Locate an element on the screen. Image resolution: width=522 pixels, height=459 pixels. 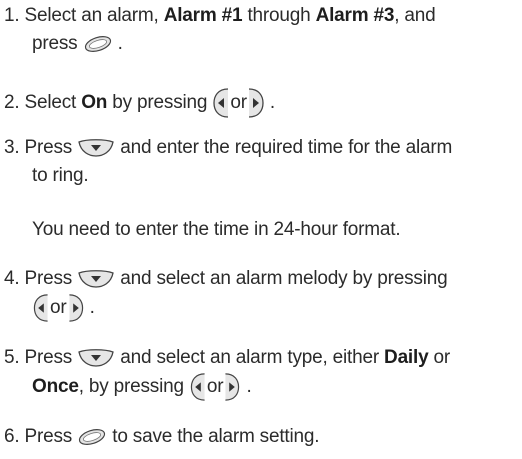
step-text: , by pressing is located at coordinates (133, 387).